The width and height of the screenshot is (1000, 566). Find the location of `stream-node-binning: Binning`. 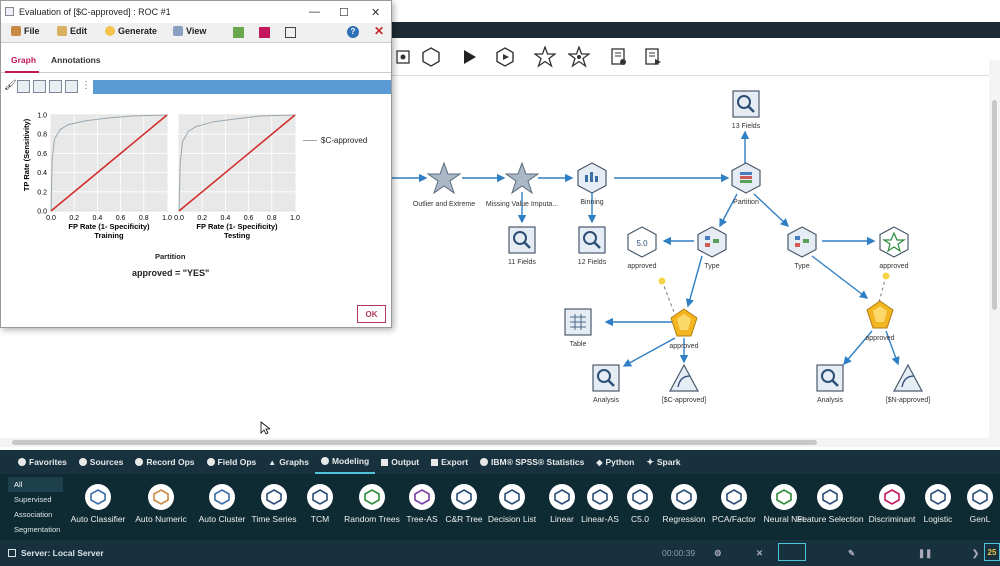

stream-node-binning: Binning is located at coordinates (592, 184).